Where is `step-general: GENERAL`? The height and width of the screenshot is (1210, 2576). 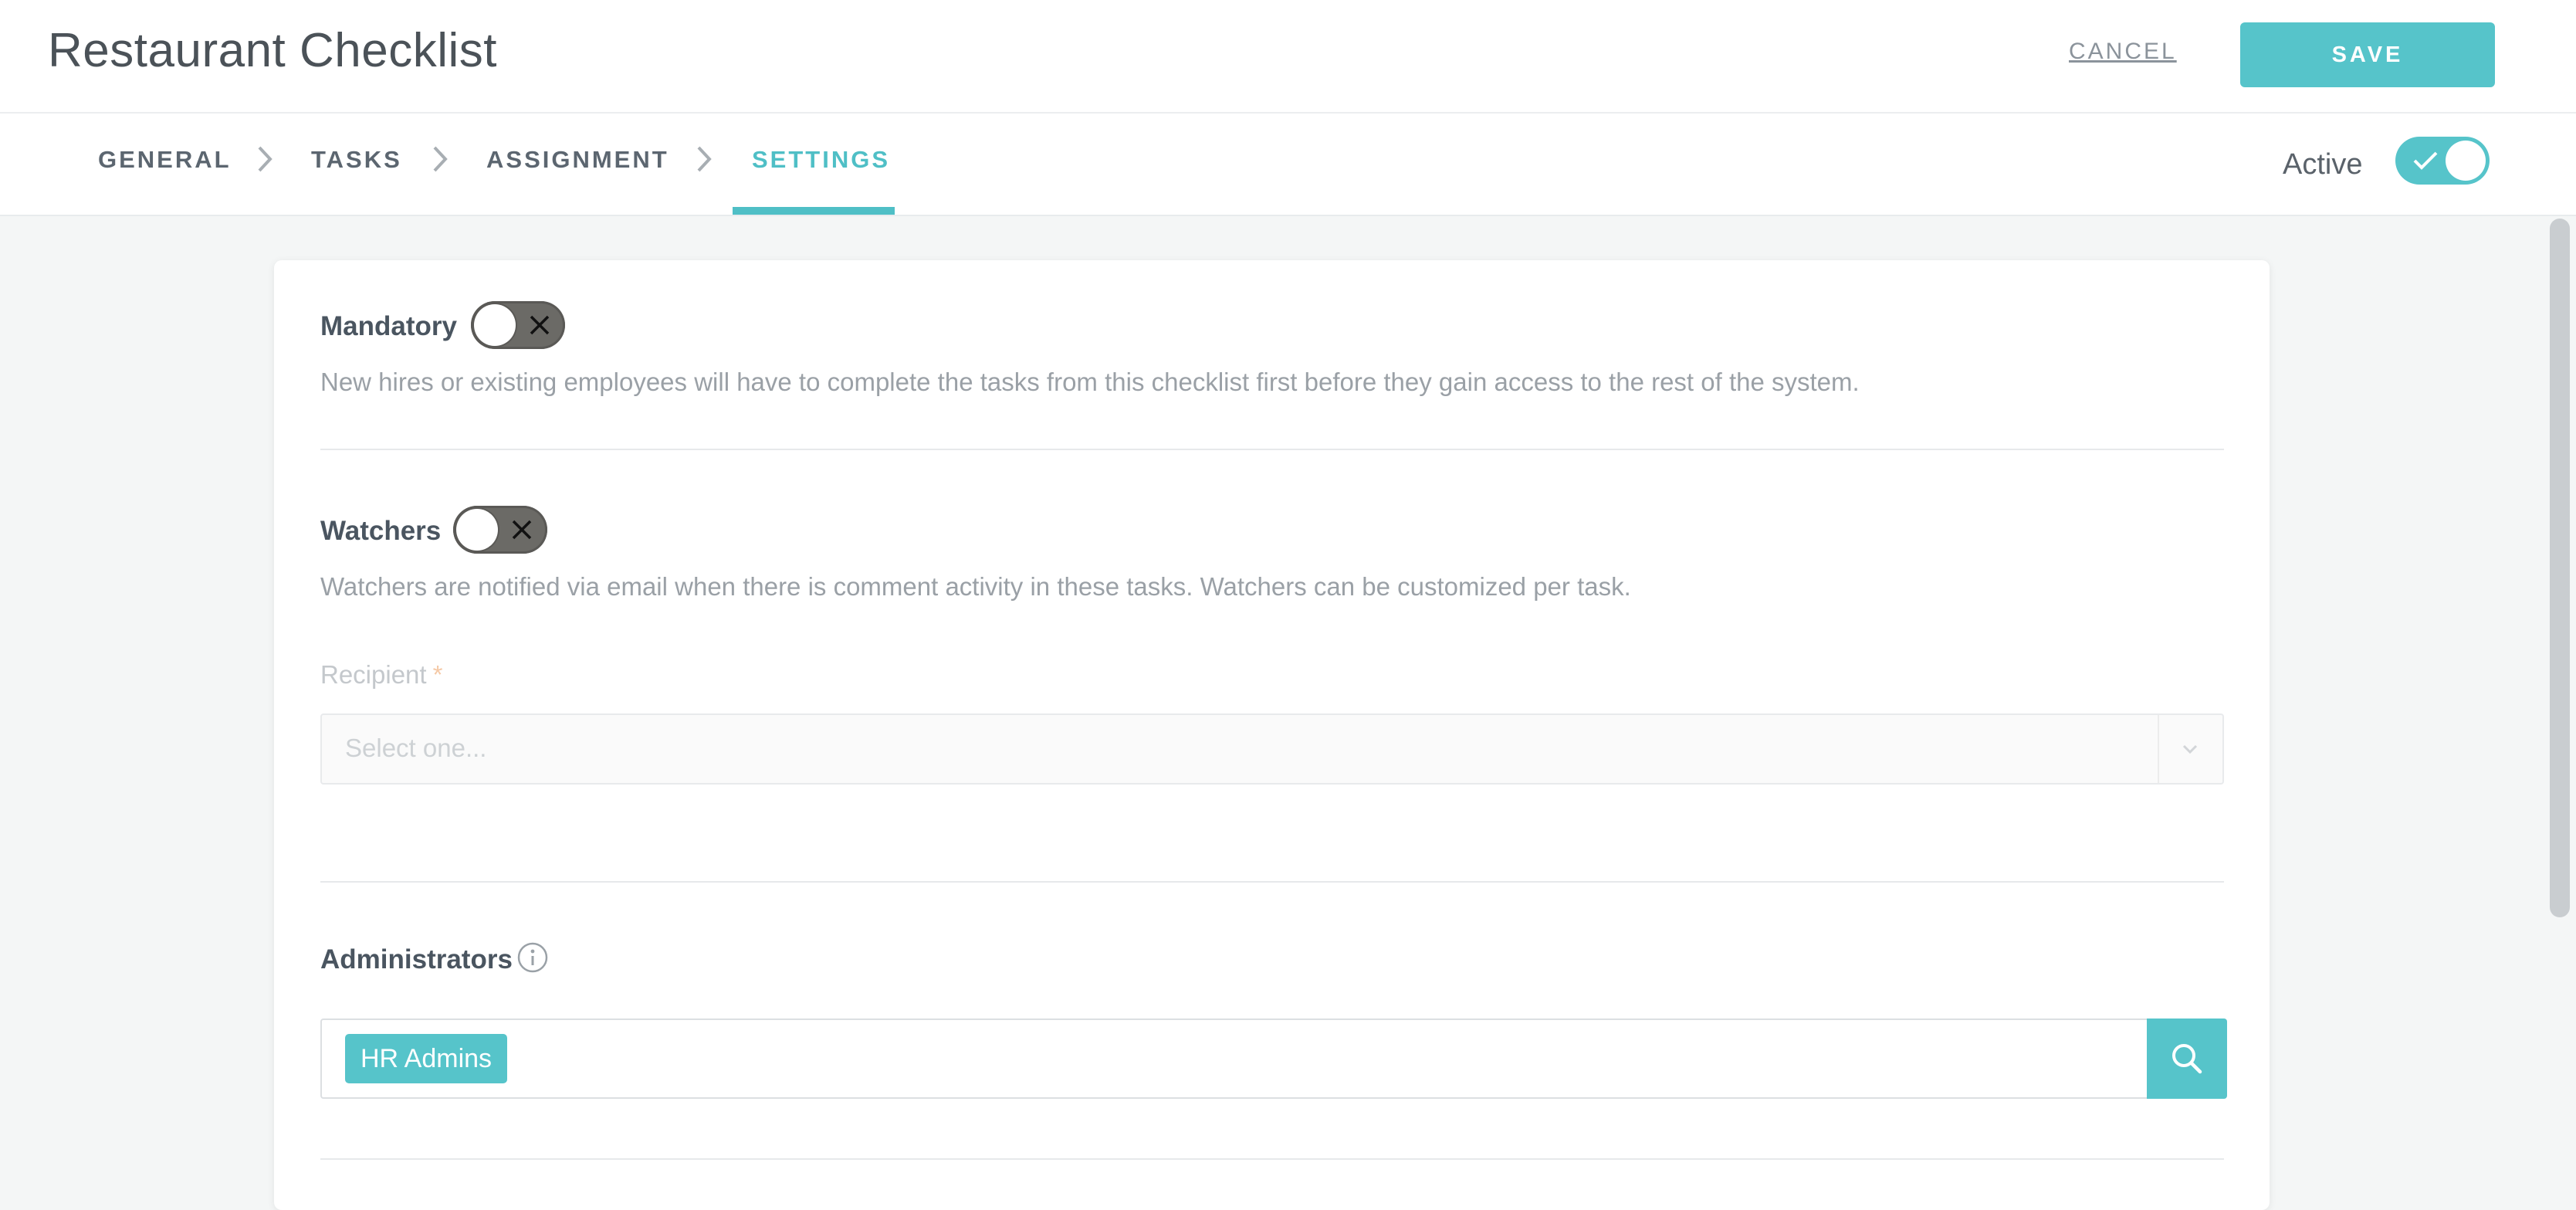
step-general: GENERAL is located at coordinates (165, 160).